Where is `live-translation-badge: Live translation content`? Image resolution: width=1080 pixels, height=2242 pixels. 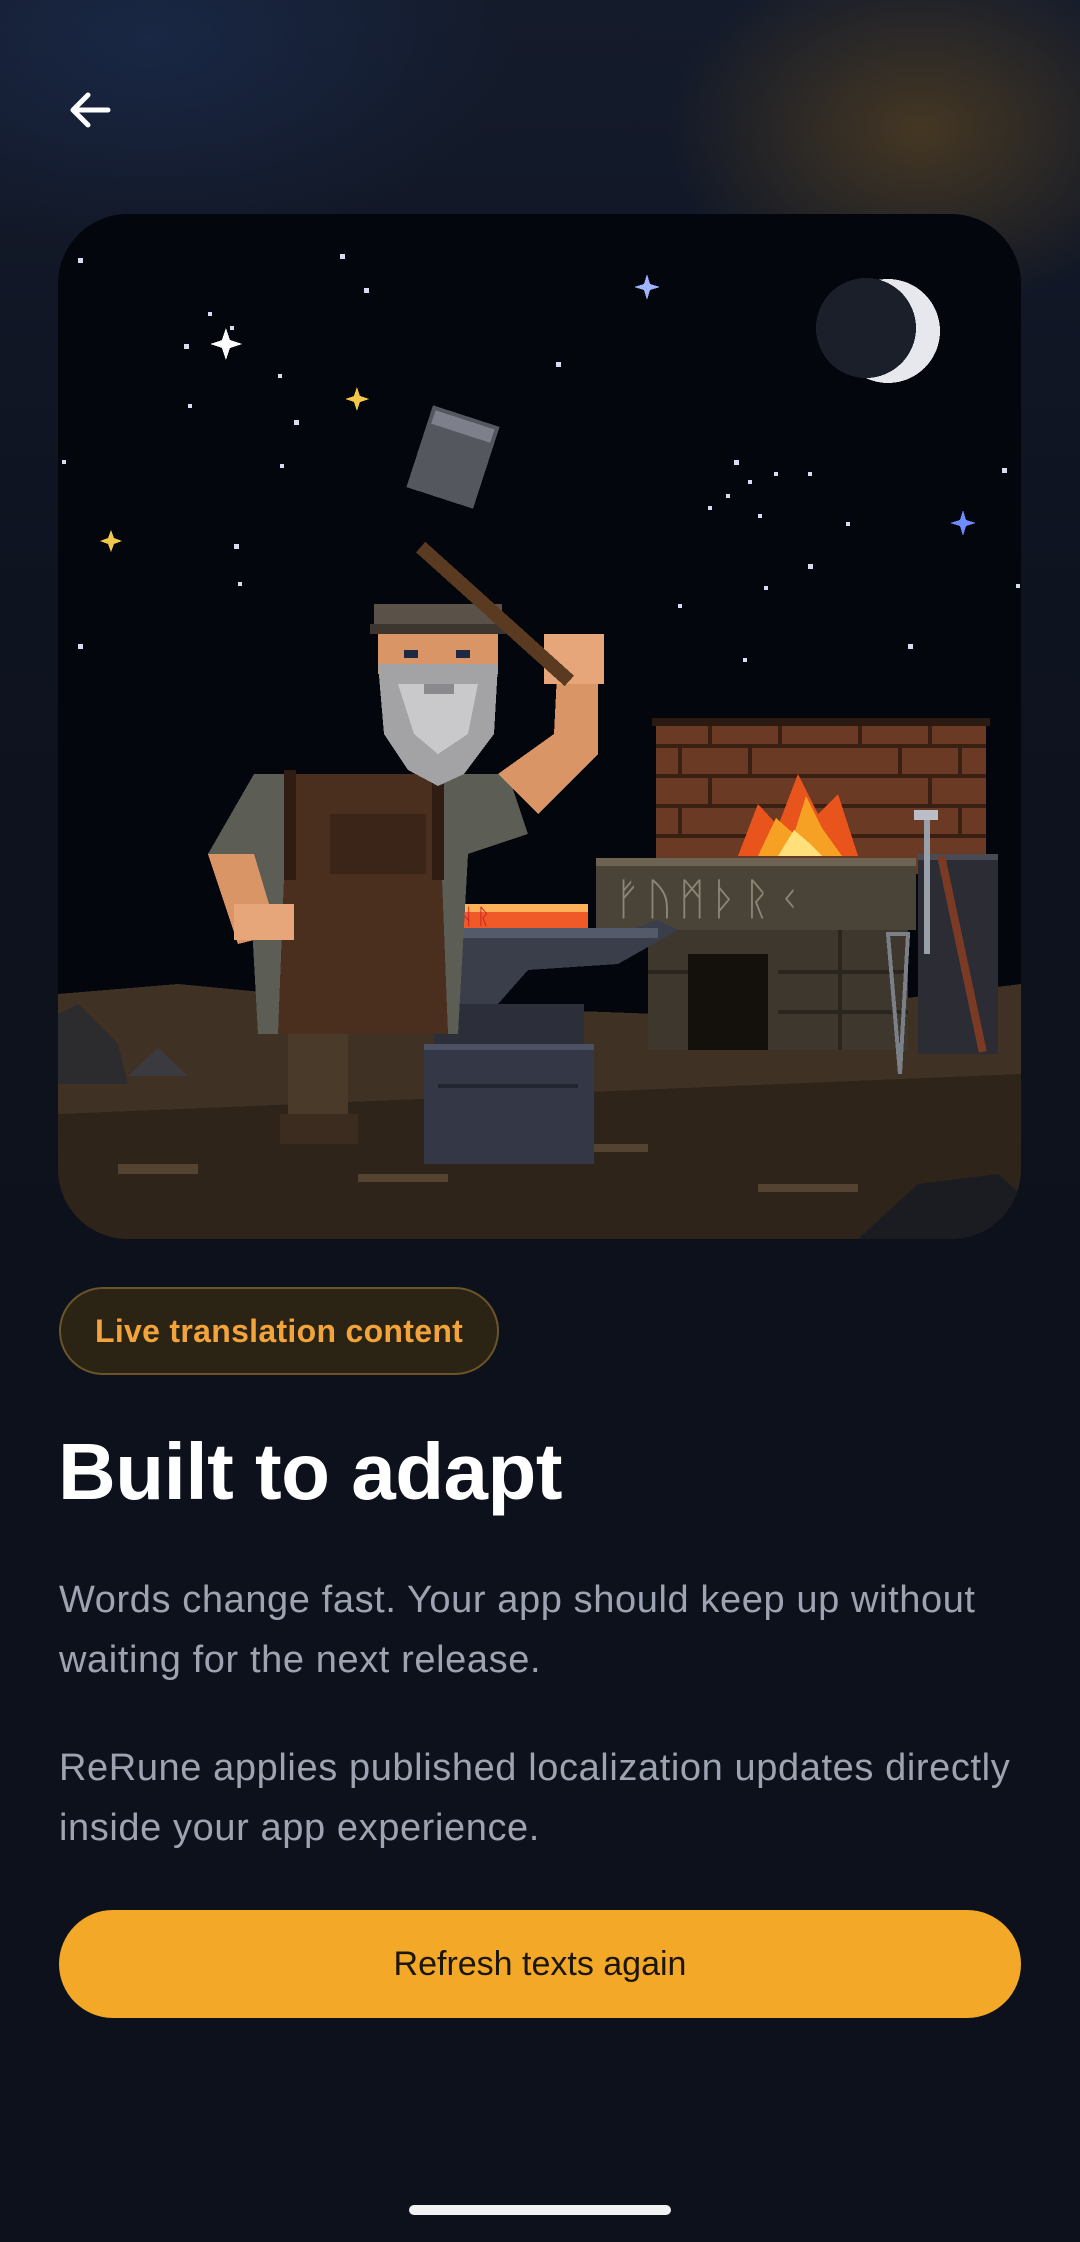
live-translation-badge: Live translation content is located at coordinates (279, 1331).